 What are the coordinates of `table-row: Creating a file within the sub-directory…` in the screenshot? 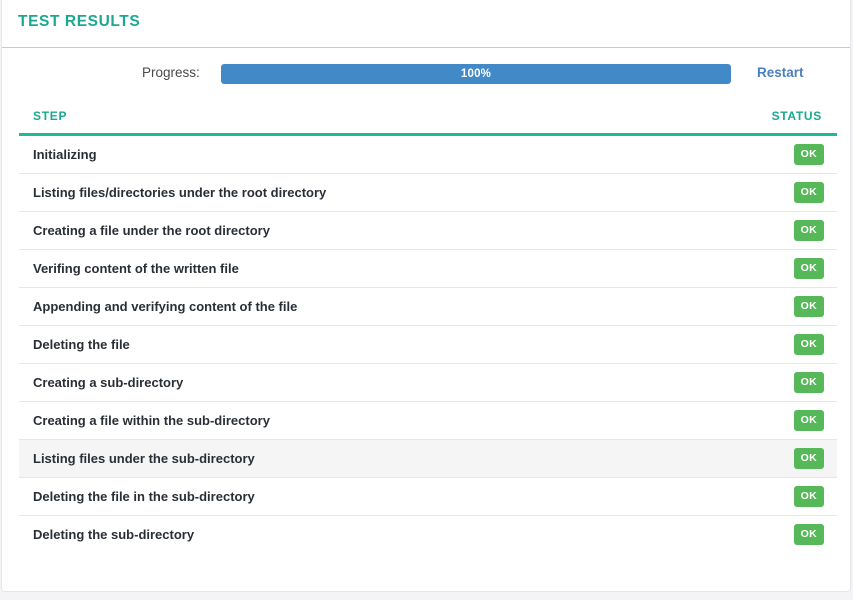 It's located at (428, 420).